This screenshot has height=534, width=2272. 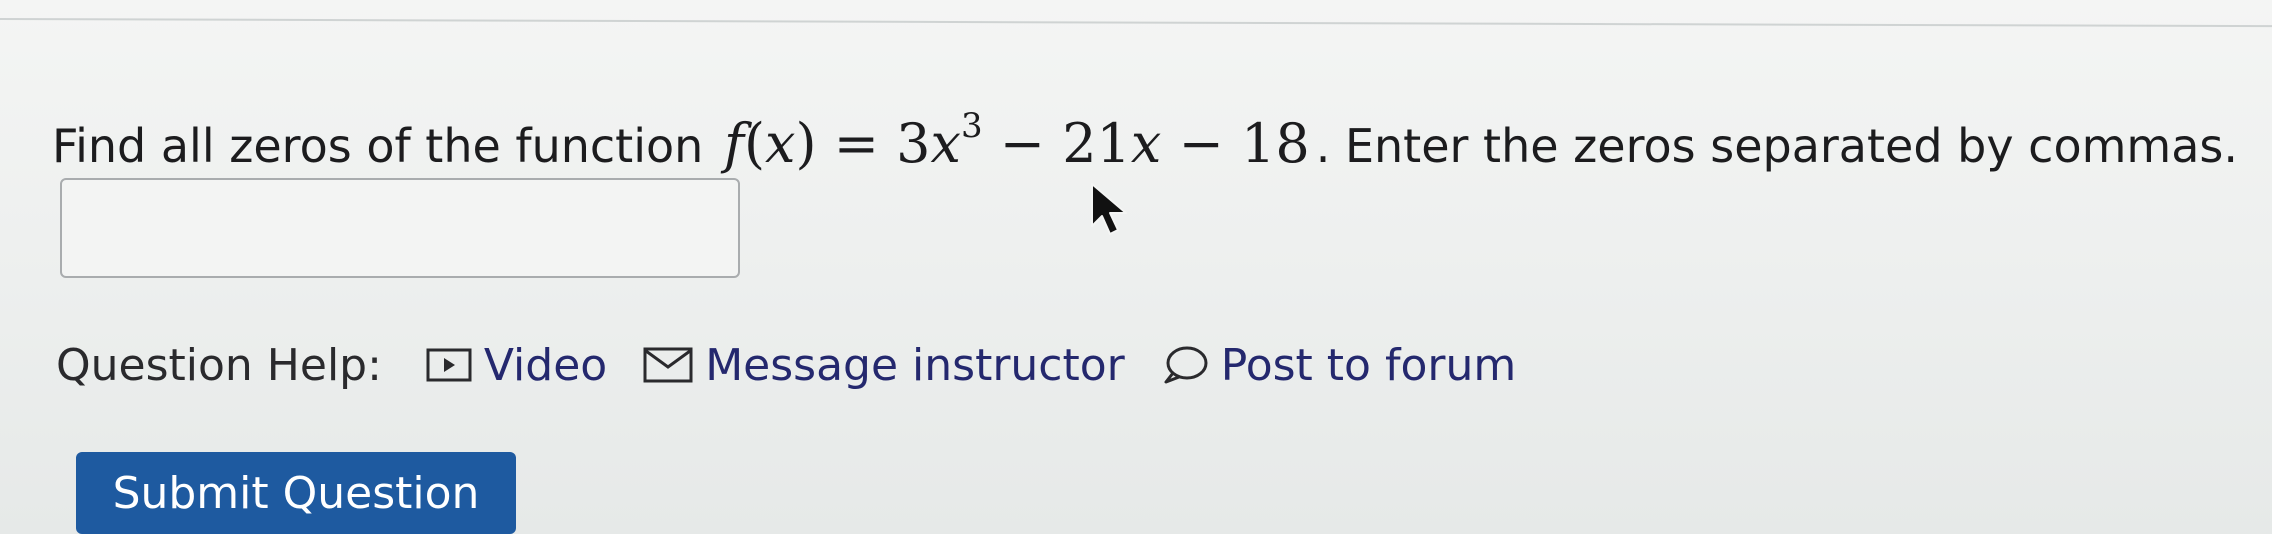 What do you see at coordinates (668, 365) in the screenshot?
I see `envelope-icon` at bounding box center [668, 365].